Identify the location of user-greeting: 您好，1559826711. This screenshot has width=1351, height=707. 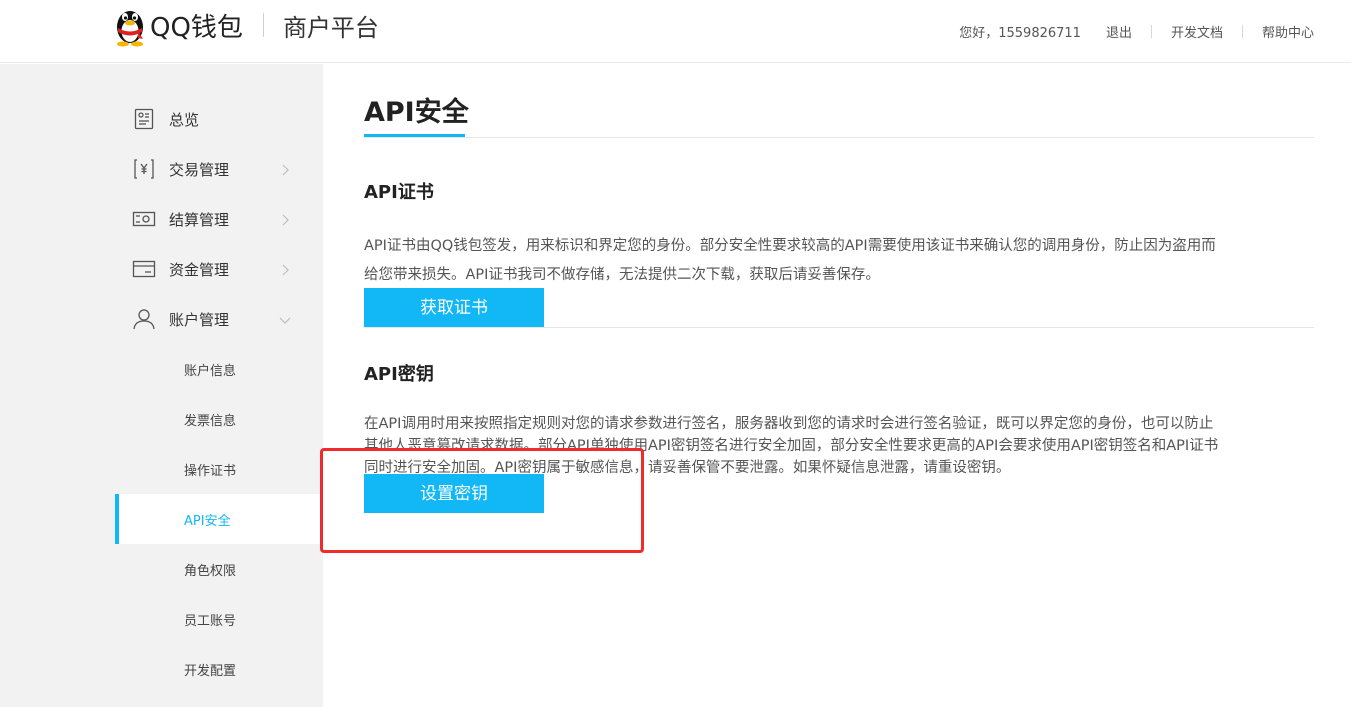
(1020, 33).